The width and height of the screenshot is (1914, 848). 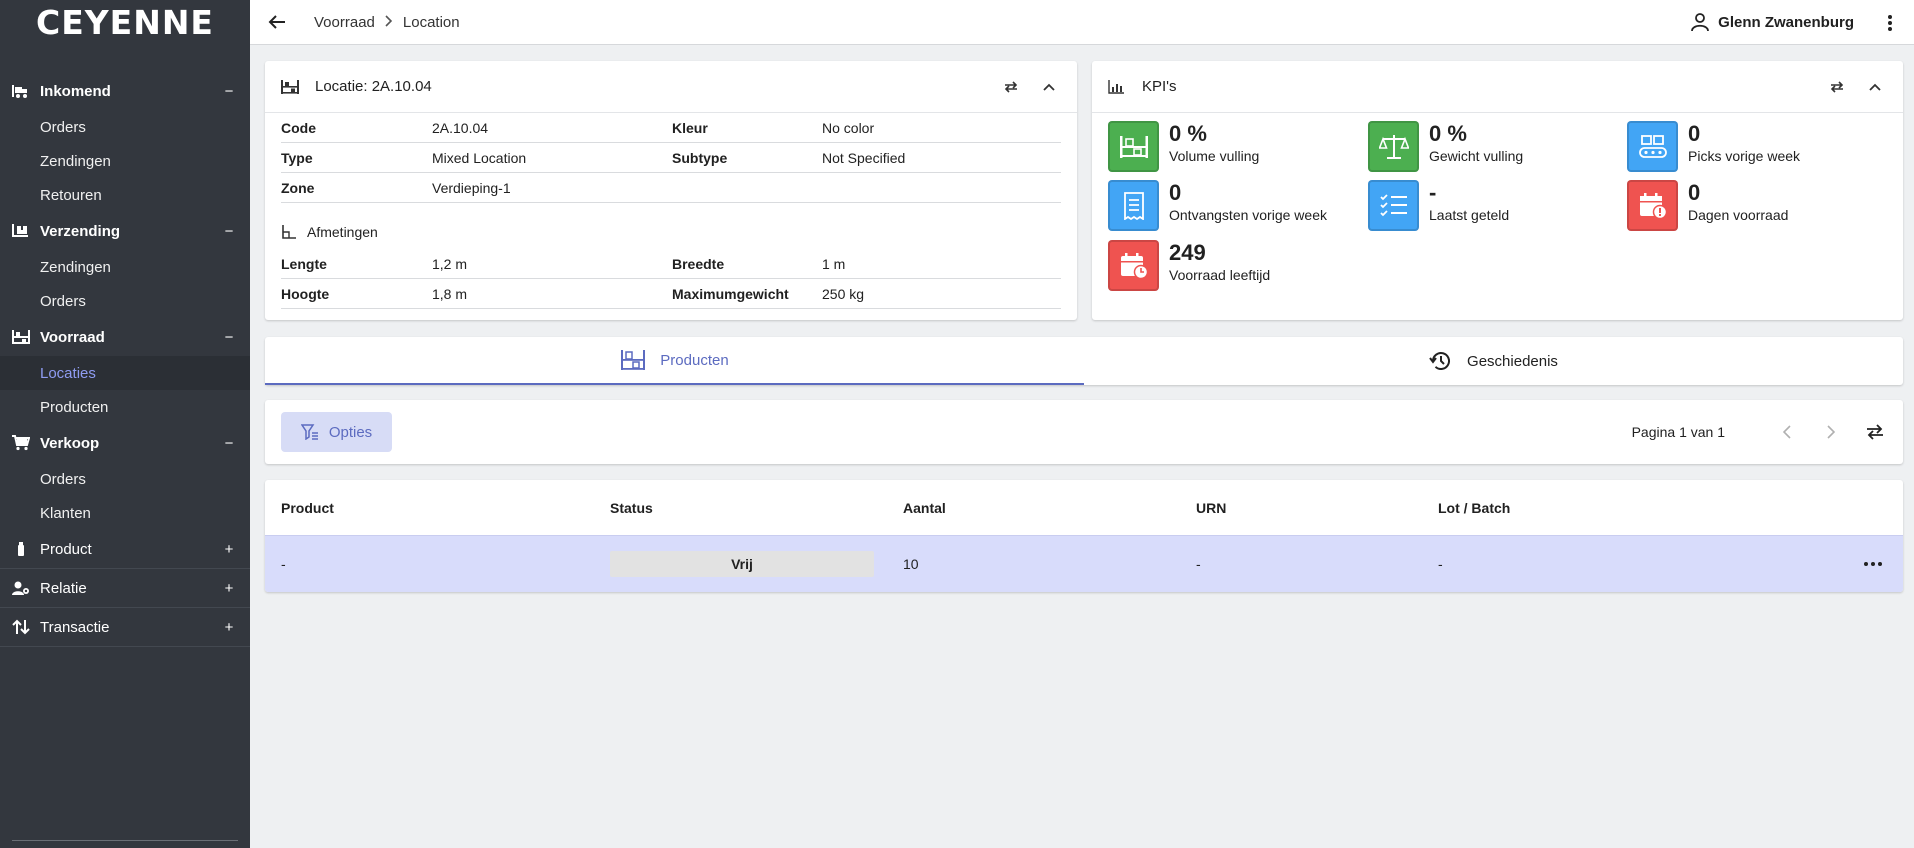 I want to click on scale-icon, so click(x=1393, y=146).